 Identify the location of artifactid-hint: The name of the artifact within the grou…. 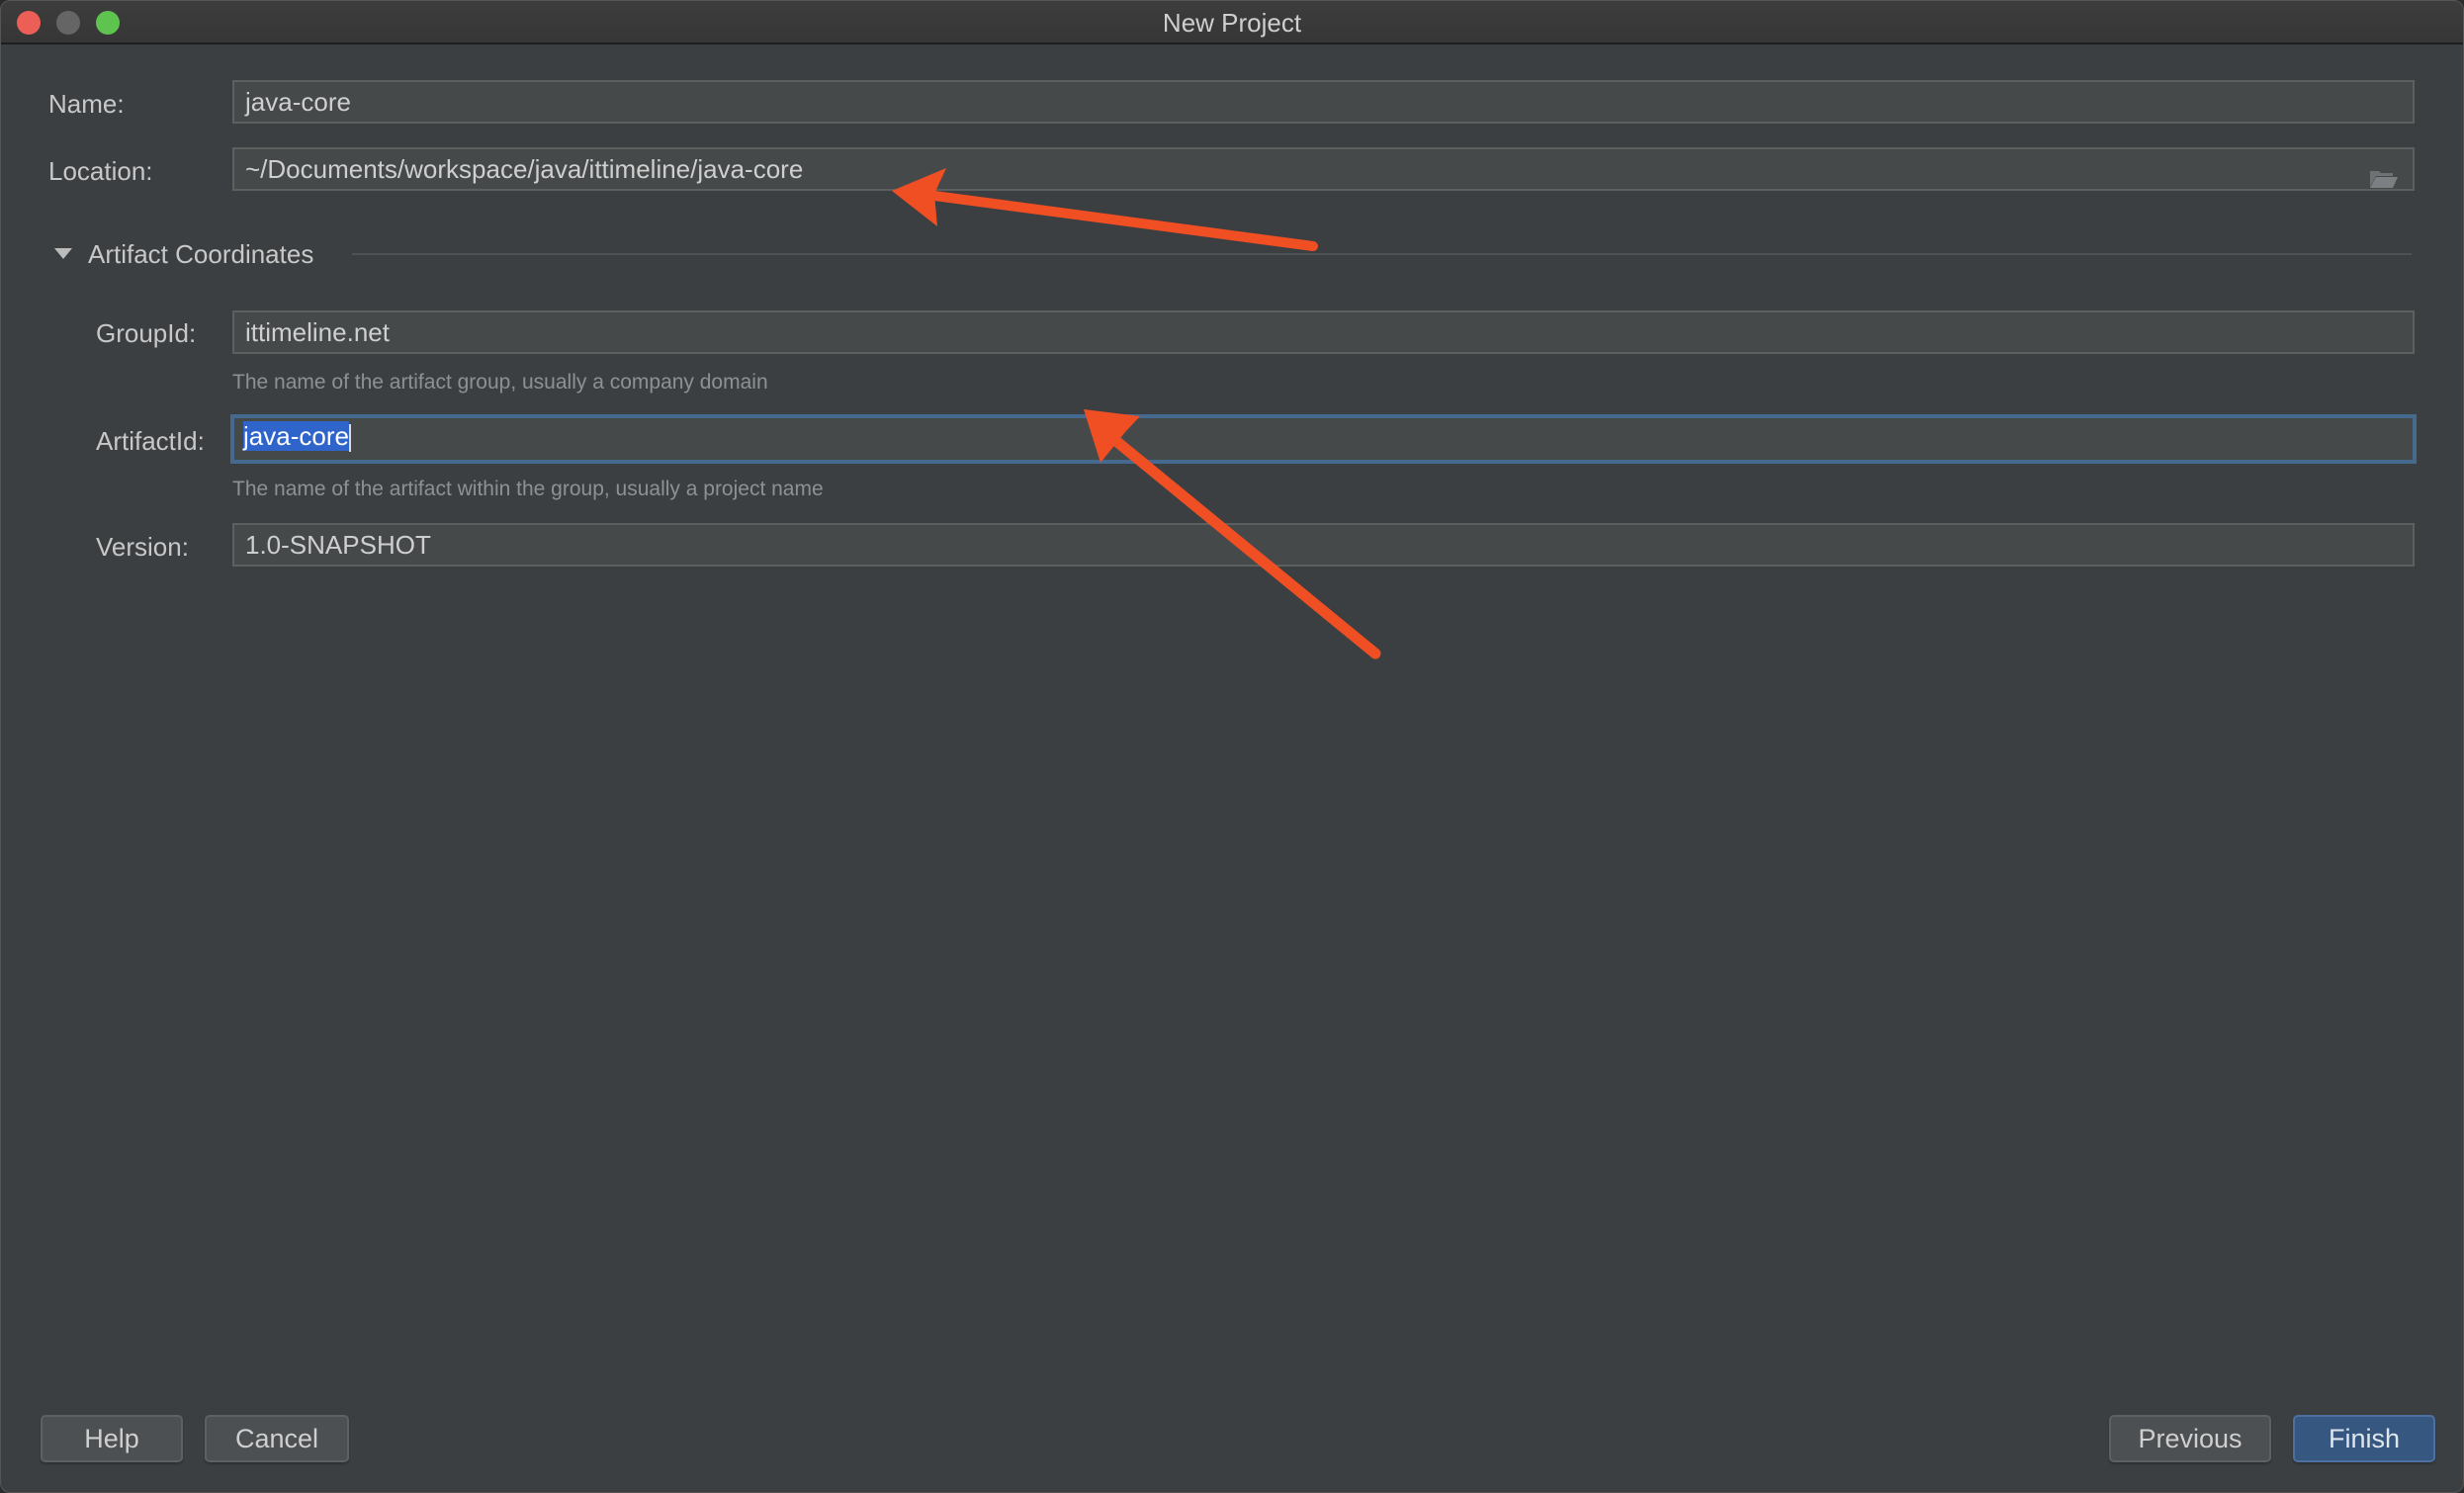
(528, 489).